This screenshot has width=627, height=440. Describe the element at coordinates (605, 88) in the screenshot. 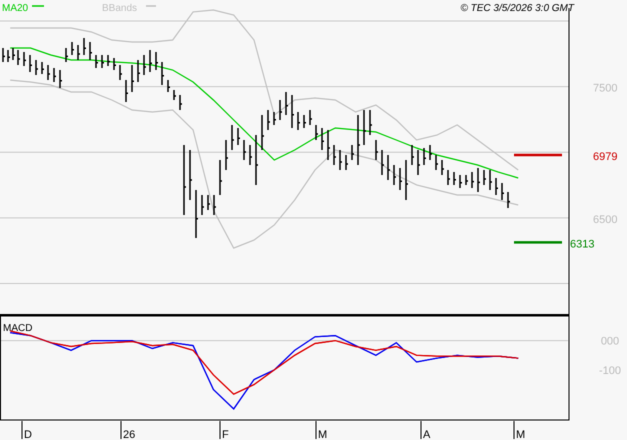

I see `axis-label: 7500` at that location.